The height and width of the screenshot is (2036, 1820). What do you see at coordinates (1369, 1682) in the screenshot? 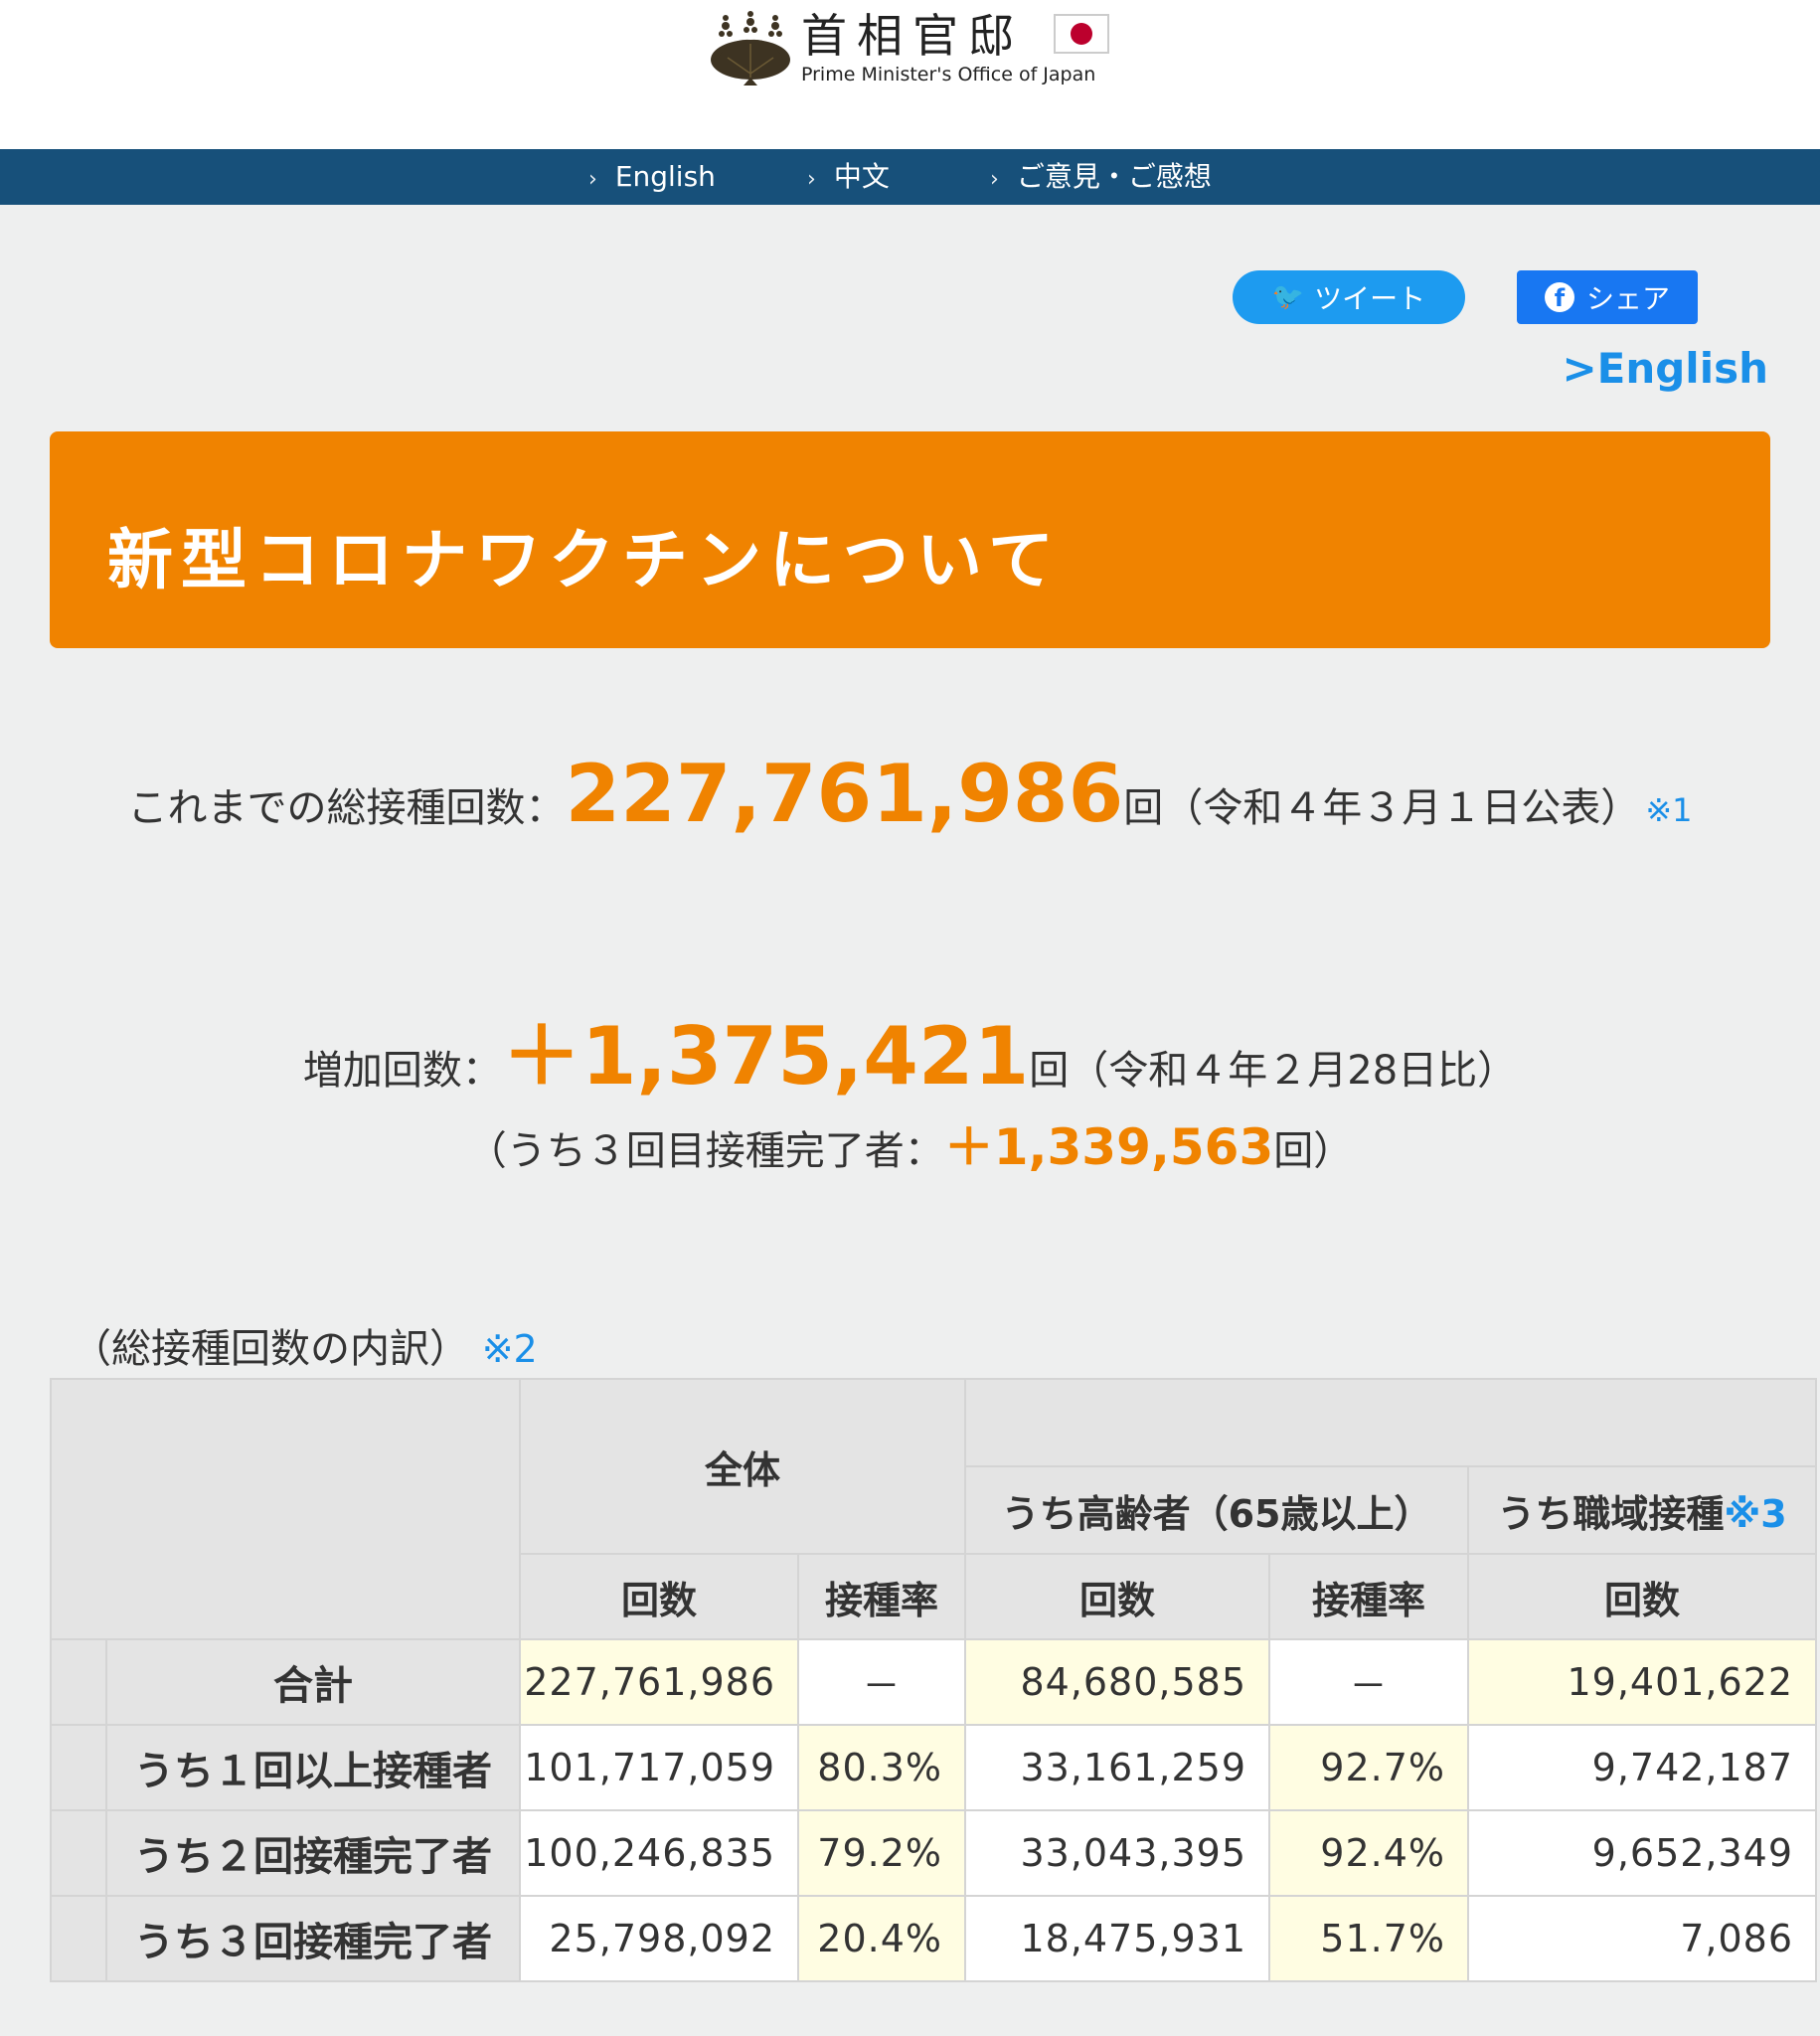
I see `cell-elderly-rate: －` at bounding box center [1369, 1682].